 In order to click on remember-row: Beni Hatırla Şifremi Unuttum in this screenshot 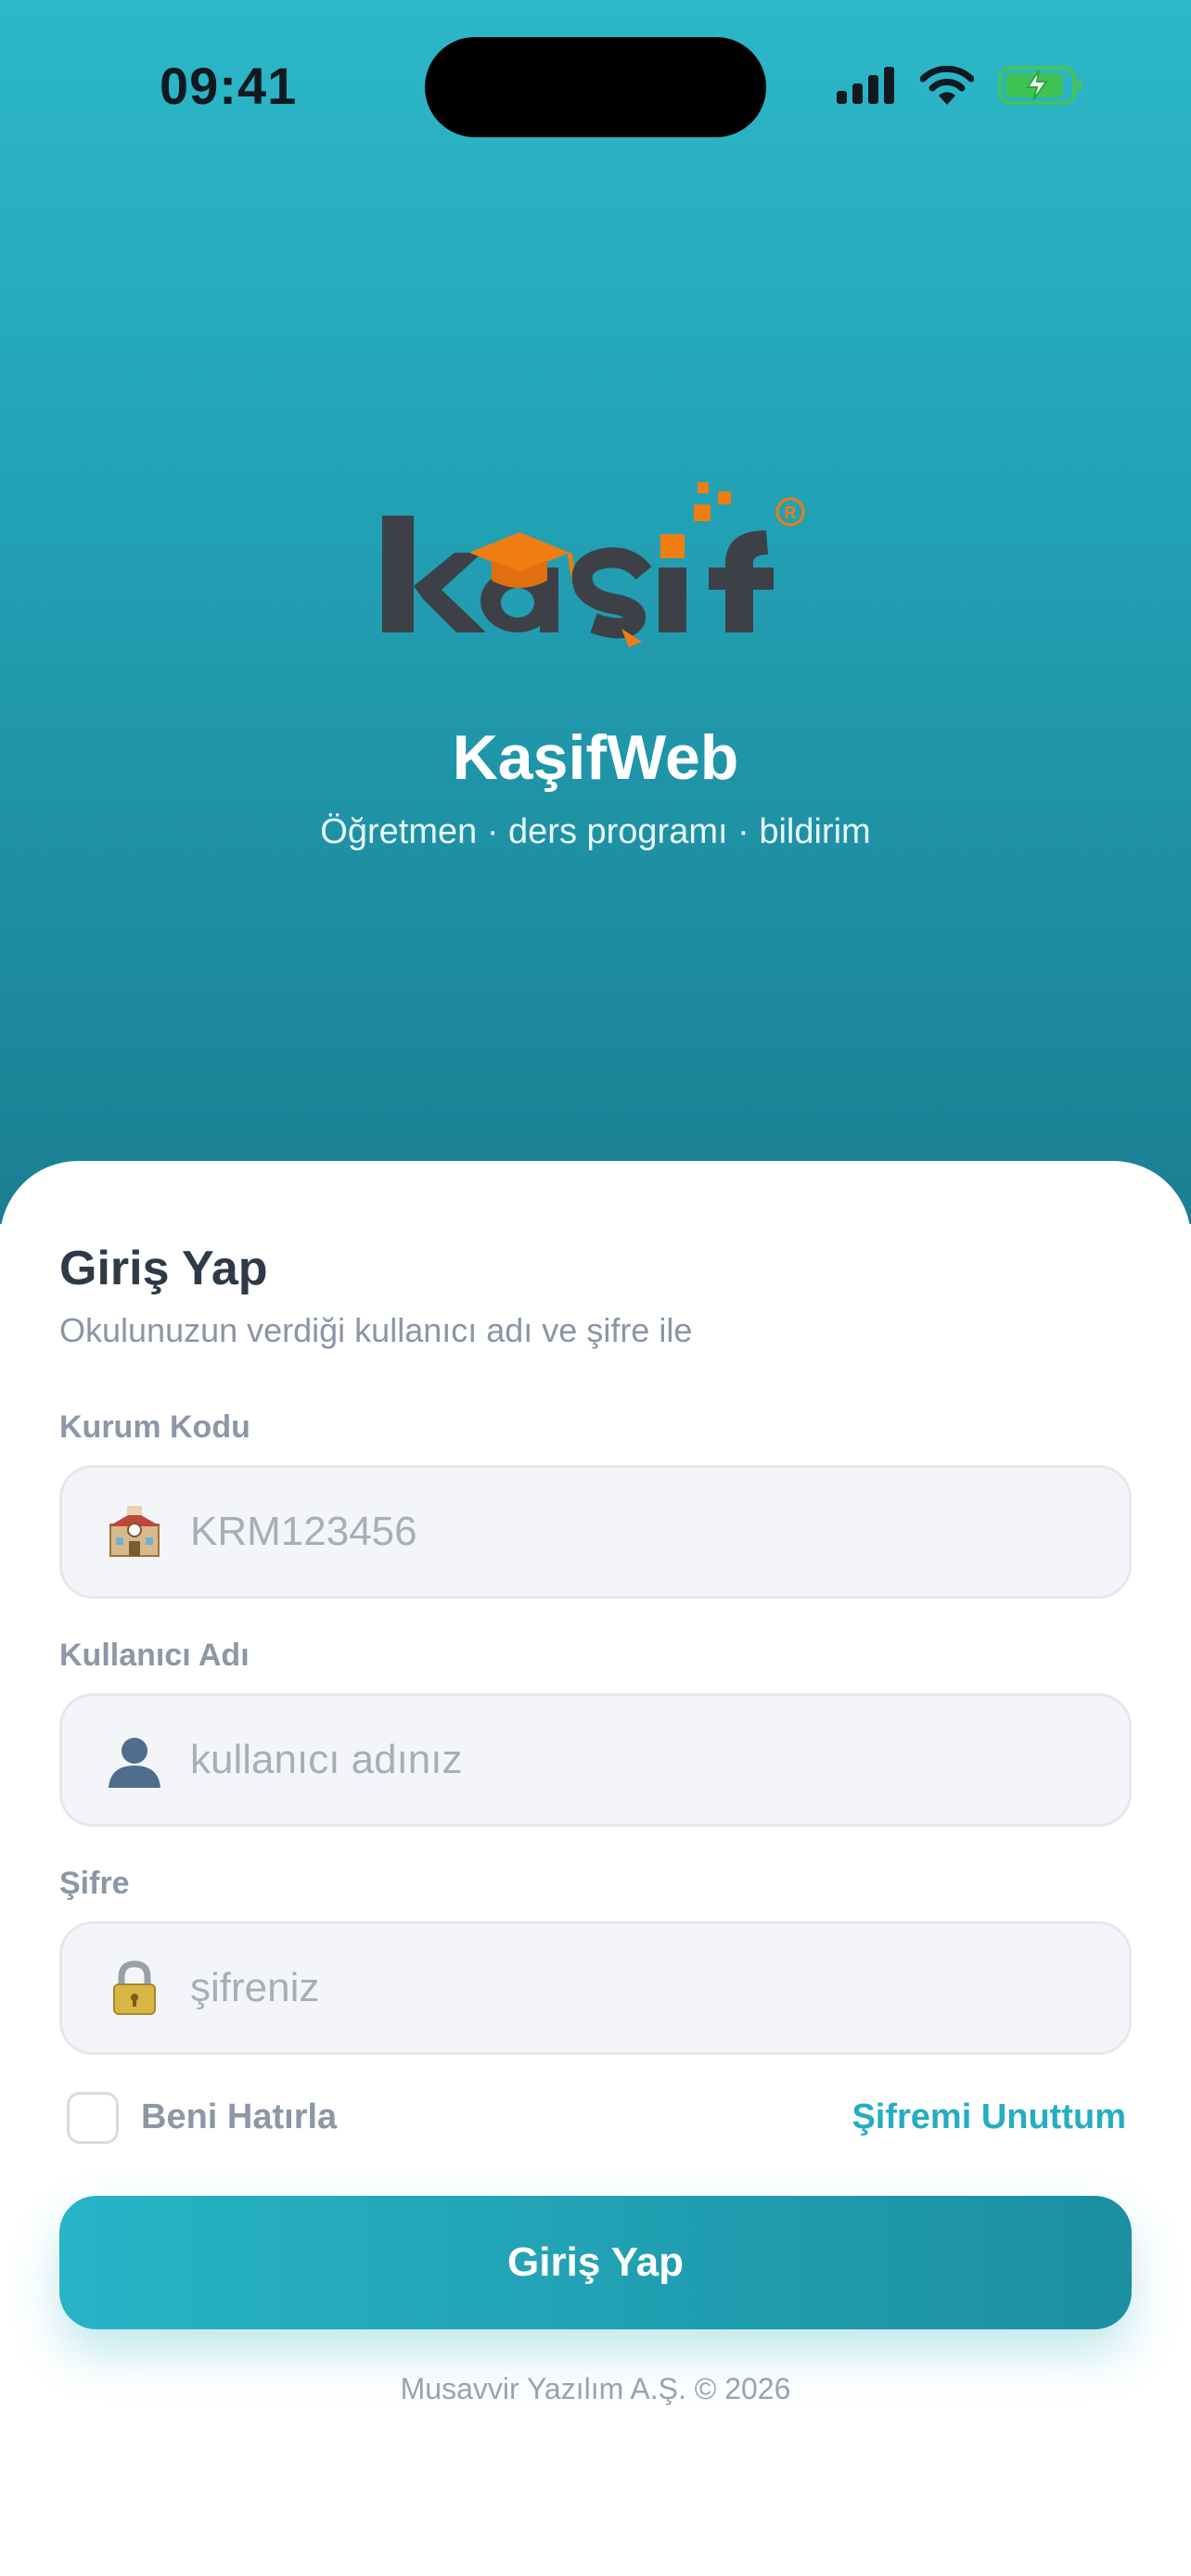, I will do `click(595, 2118)`.